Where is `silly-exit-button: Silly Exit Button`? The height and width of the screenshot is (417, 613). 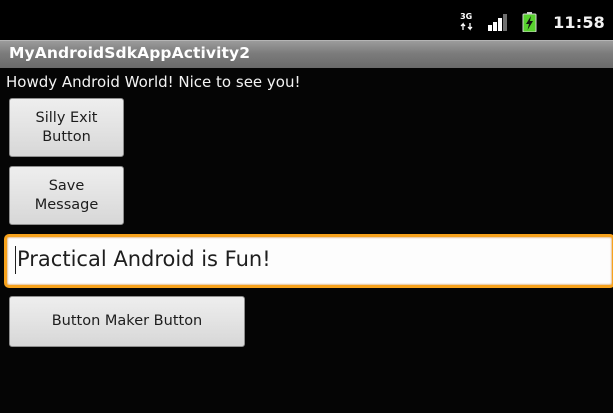
silly-exit-button: Silly Exit Button is located at coordinates (66, 127).